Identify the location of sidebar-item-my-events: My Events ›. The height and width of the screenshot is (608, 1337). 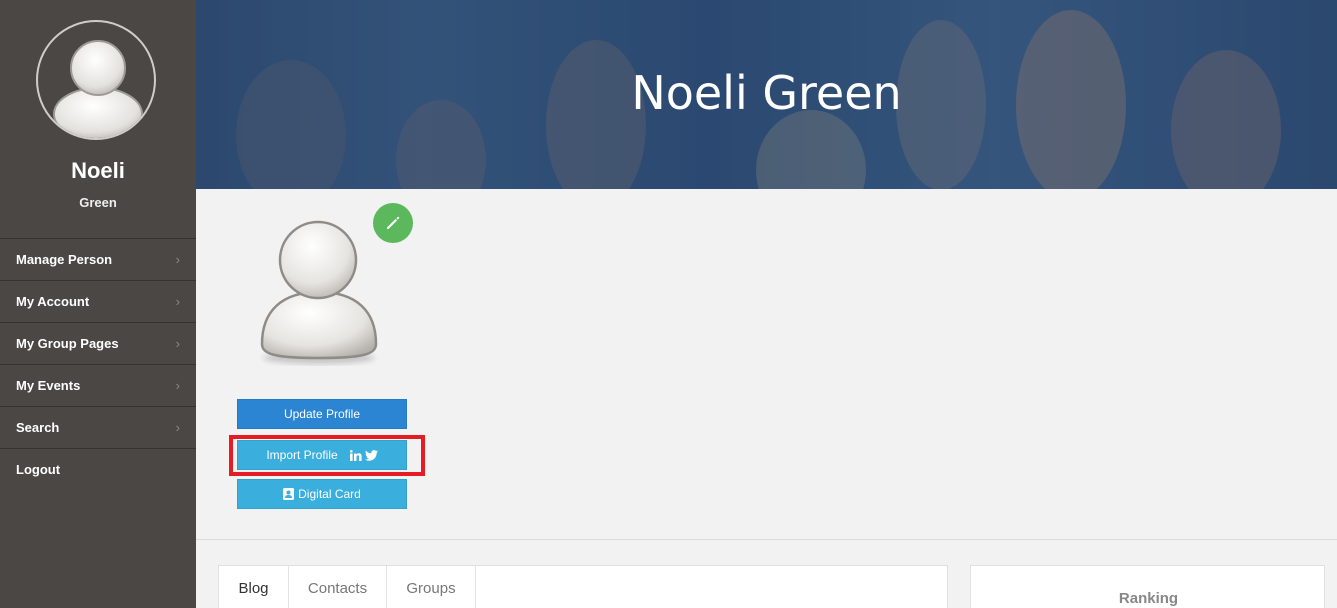
(98, 385).